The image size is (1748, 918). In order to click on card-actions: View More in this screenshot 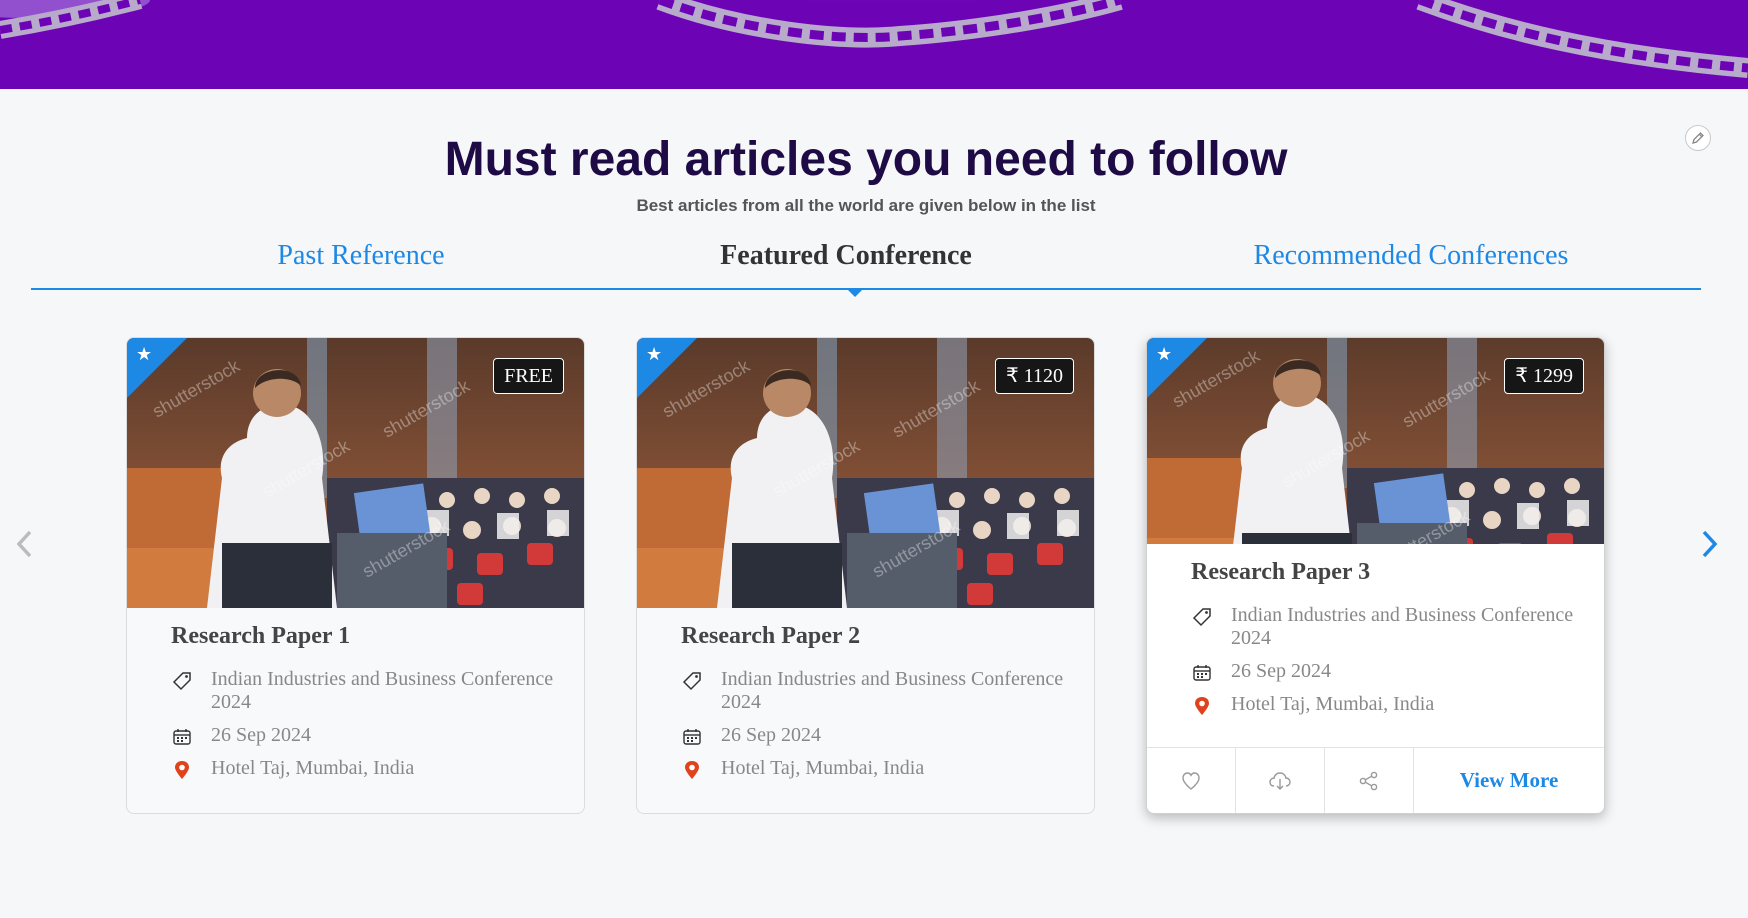, I will do `click(1375, 780)`.